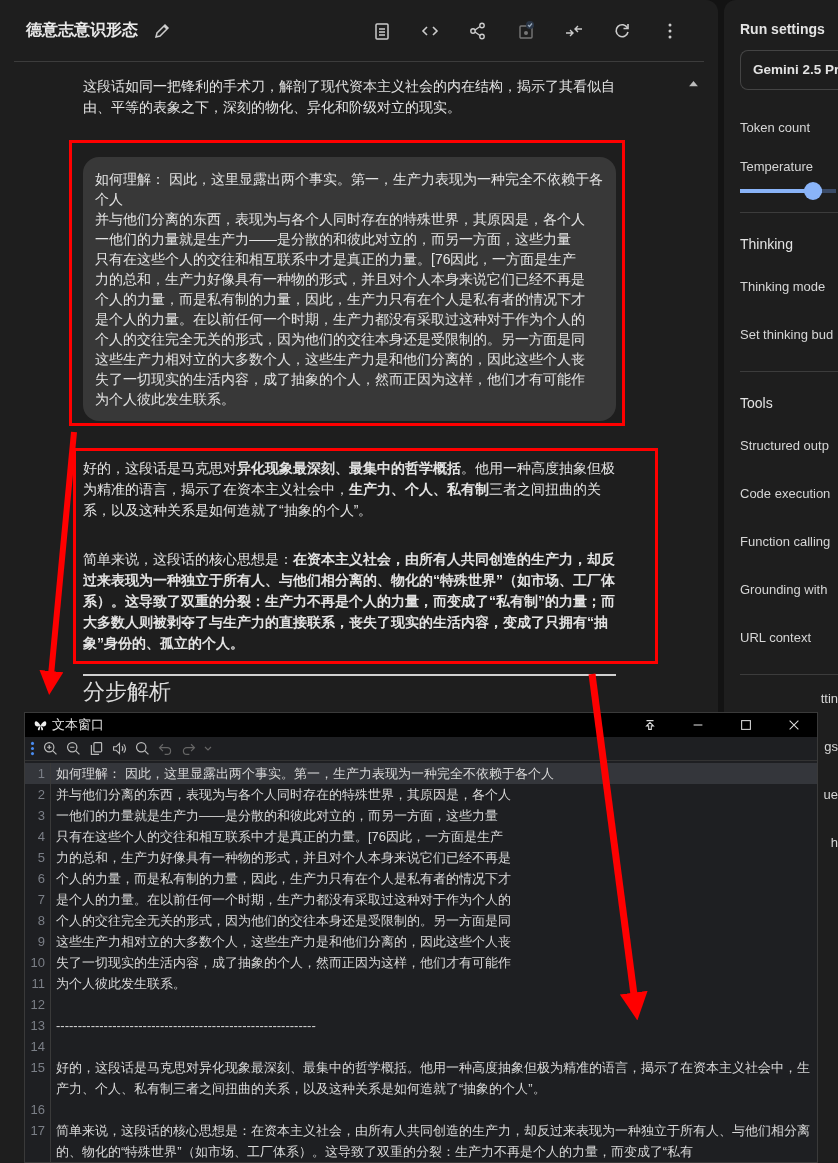 The width and height of the screenshot is (838, 1163). Describe the element at coordinates (38, 794) in the screenshot. I see `line-number: 2` at that location.